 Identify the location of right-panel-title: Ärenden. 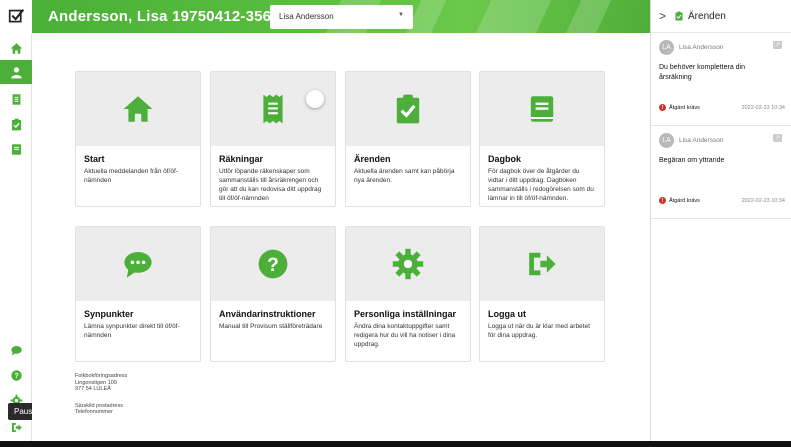
(707, 16).